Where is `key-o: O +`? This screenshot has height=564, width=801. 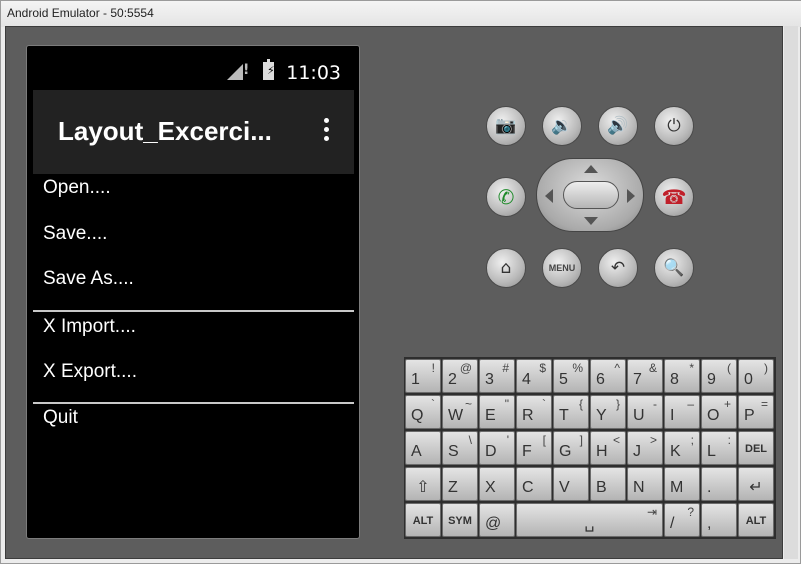
key-o: O + is located at coordinates (719, 412).